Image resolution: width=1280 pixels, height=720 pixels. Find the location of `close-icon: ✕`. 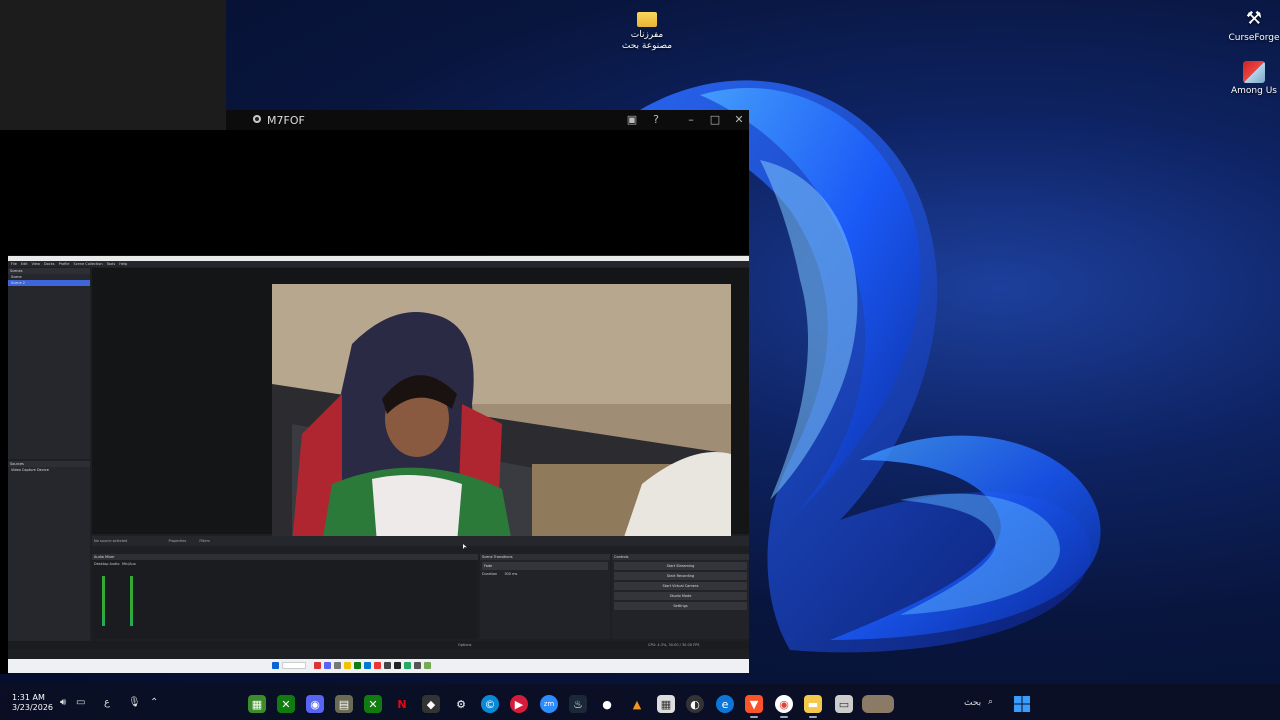

close-icon: ✕ is located at coordinates (739, 119).